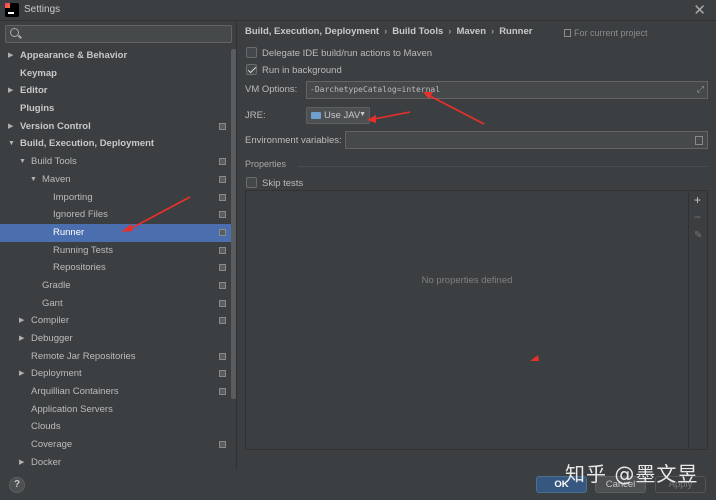 This screenshot has width=716, height=500. Describe the element at coordinates (118, 339) in the screenshot. I see `tree-item-debugger: ▶ Debugger` at that location.